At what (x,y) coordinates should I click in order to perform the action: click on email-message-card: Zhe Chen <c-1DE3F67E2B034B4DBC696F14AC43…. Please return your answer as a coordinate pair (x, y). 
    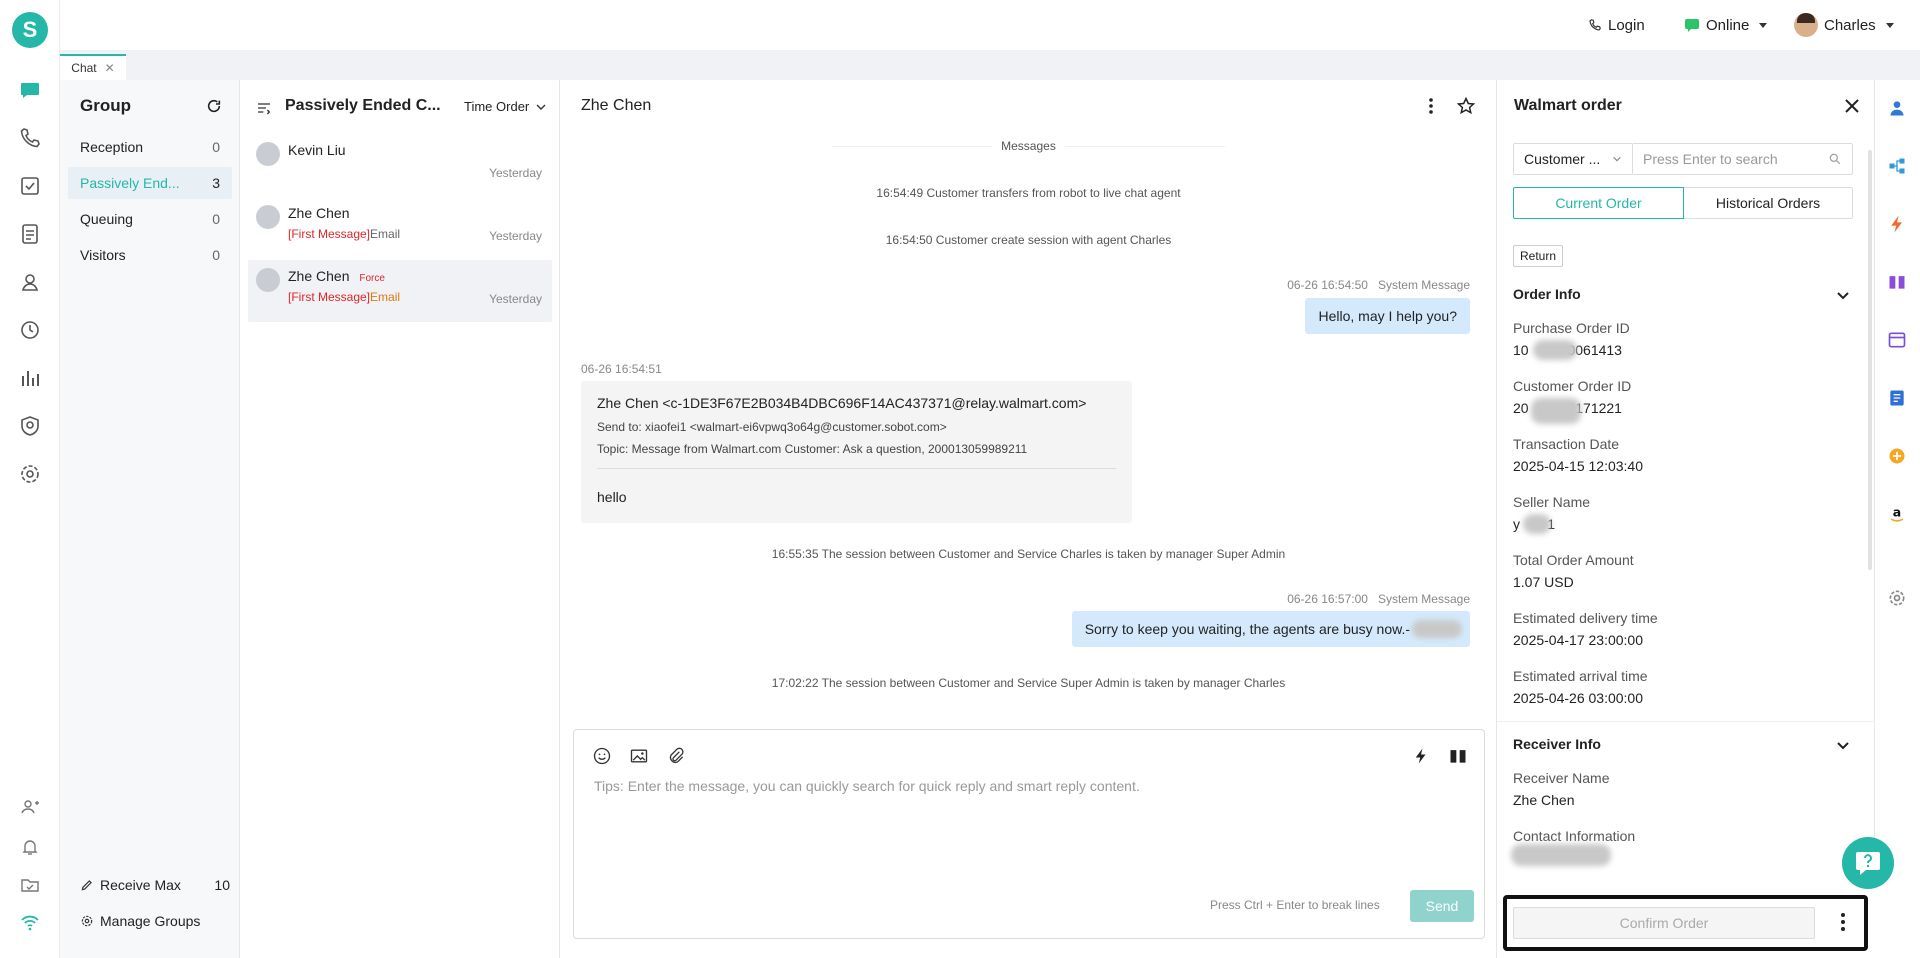
    Looking at the image, I should click on (856, 452).